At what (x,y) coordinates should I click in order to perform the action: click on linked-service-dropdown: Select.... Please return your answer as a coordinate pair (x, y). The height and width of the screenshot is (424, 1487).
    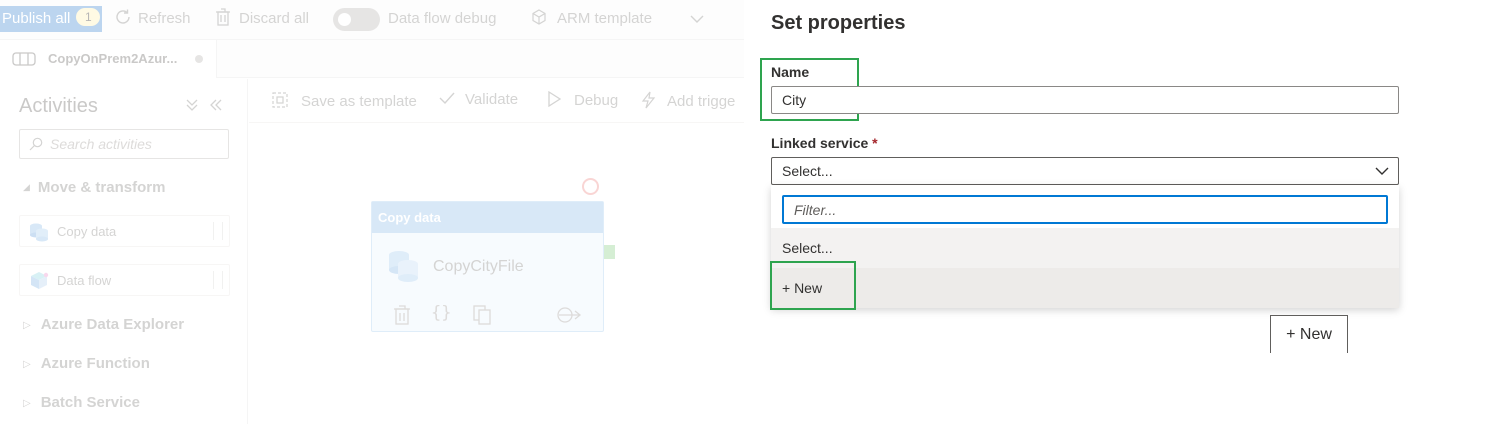
    Looking at the image, I should click on (1085, 171).